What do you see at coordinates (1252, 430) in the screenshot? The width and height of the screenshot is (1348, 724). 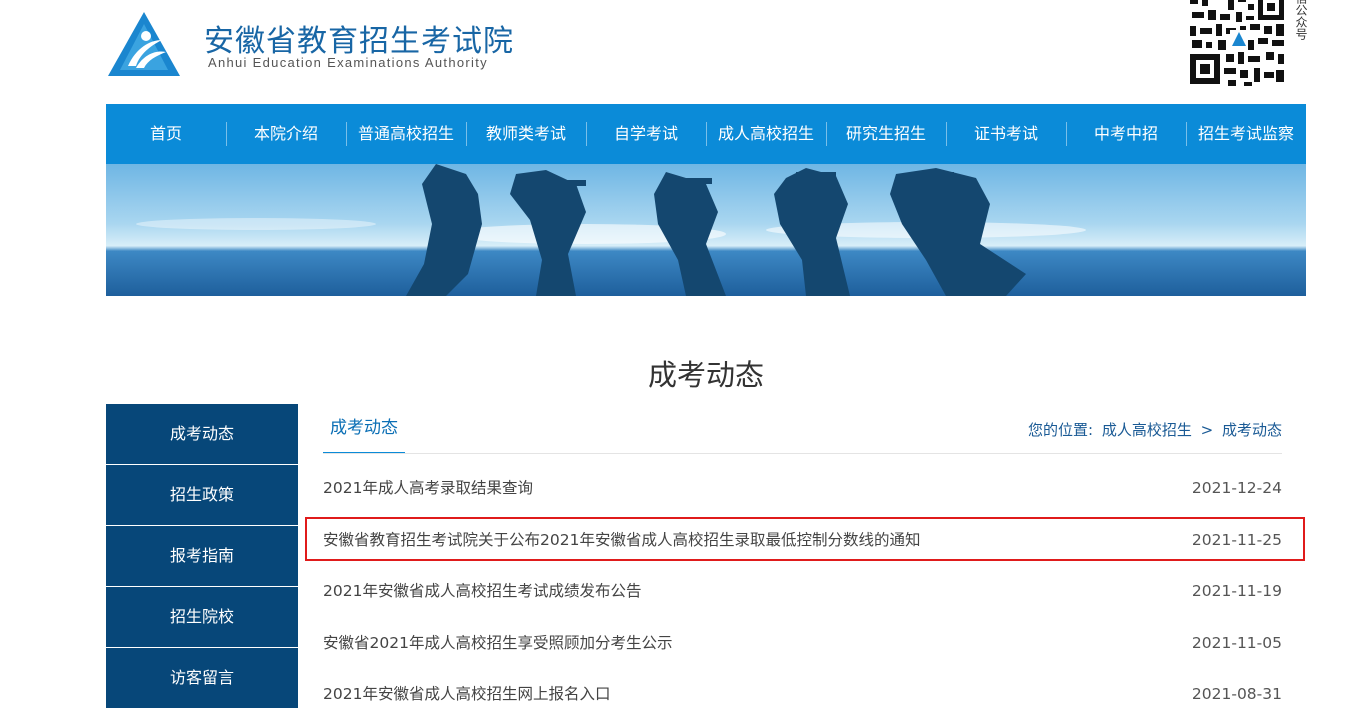 I see `breadcrumb-current: 成考动态` at bounding box center [1252, 430].